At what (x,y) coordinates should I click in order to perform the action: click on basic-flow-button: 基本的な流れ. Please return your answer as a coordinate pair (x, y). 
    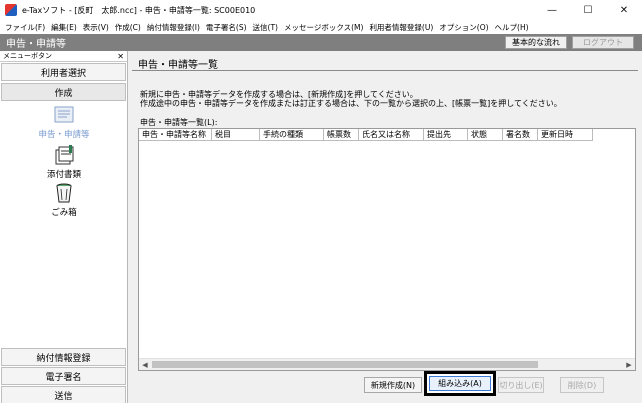
    Looking at the image, I should click on (536, 42).